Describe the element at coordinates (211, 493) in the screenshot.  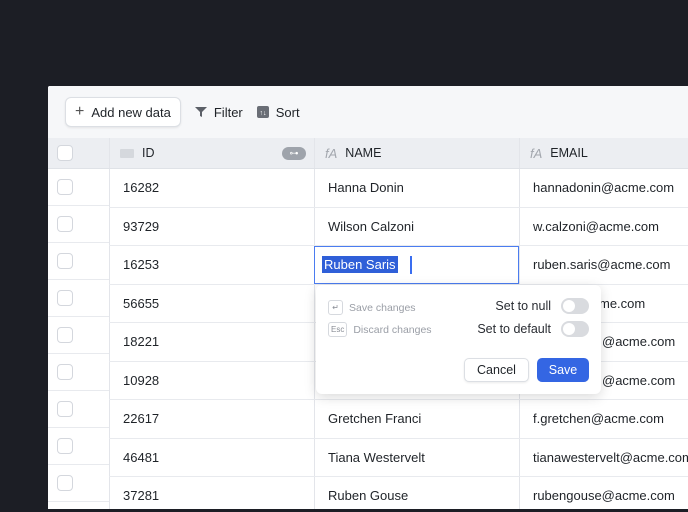
I see `id-cell: 37281` at that location.